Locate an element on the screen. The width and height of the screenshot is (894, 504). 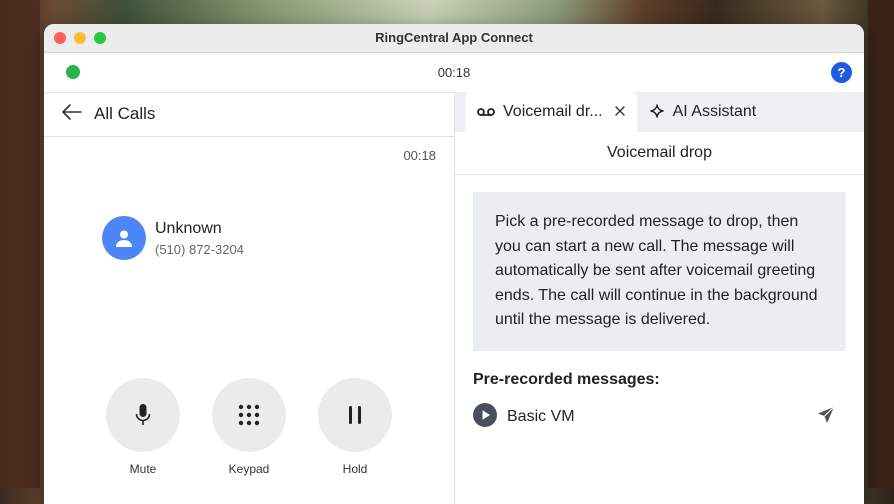
status-bar: 00:18 ? is located at coordinates (454, 73).